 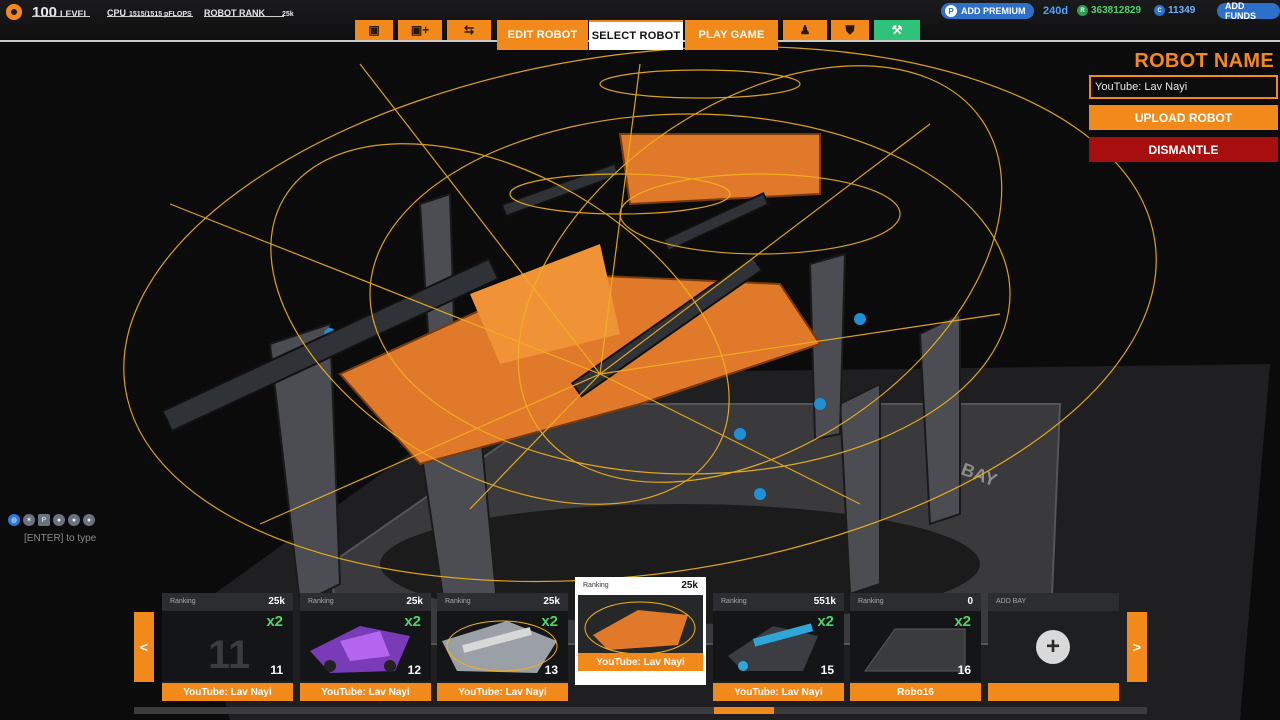 What do you see at coordinates (420, 30) in the screenshot?
I see `cube-plus-icon: ▣+` at bounding box center [420, 30].